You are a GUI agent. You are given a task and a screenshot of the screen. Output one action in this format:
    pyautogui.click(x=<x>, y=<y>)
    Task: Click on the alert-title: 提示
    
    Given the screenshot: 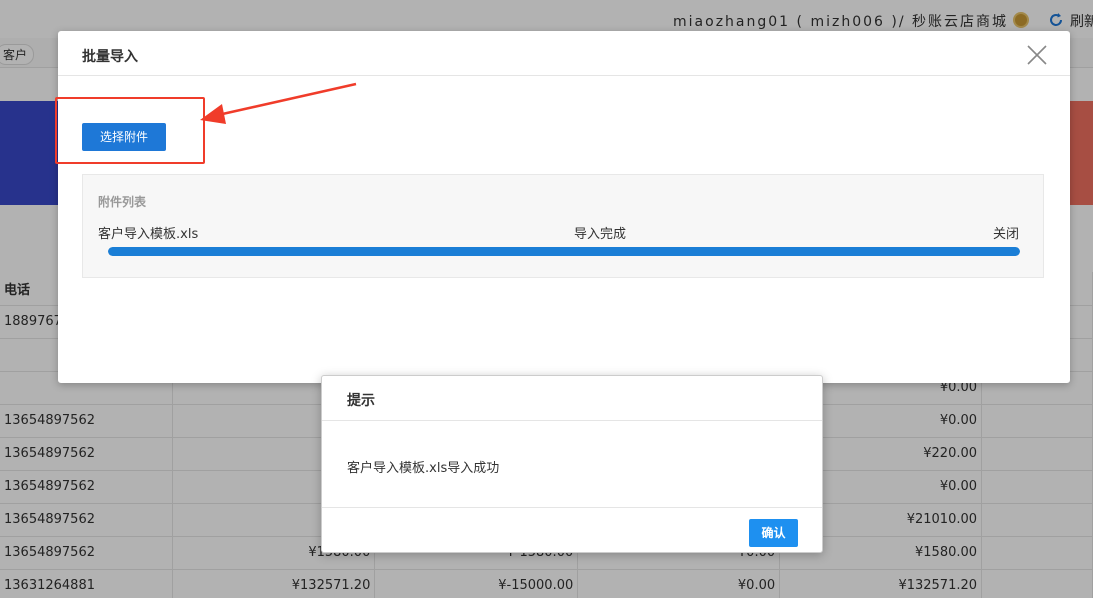 What is the action you would take?
    pyautogui.click(x=361, y=401)
    